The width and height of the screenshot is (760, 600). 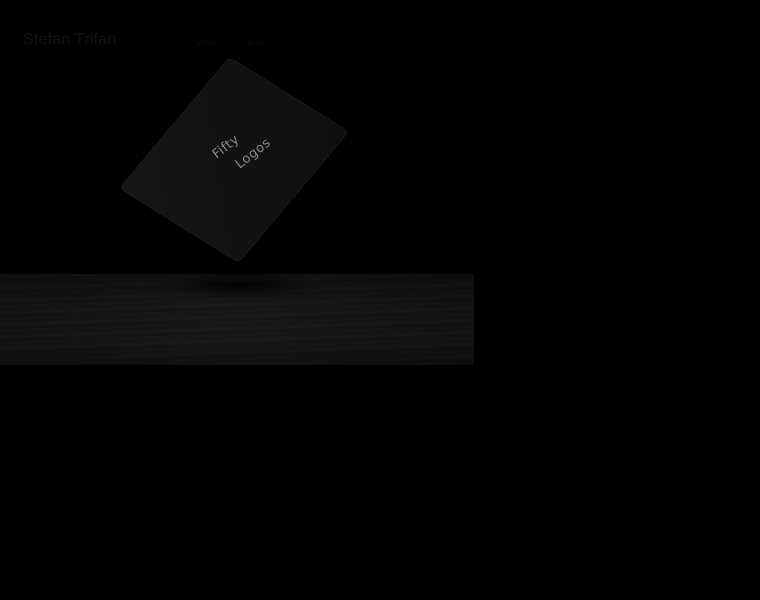 I want to click on nav-link-info: Info, so click(x=255, y=43).